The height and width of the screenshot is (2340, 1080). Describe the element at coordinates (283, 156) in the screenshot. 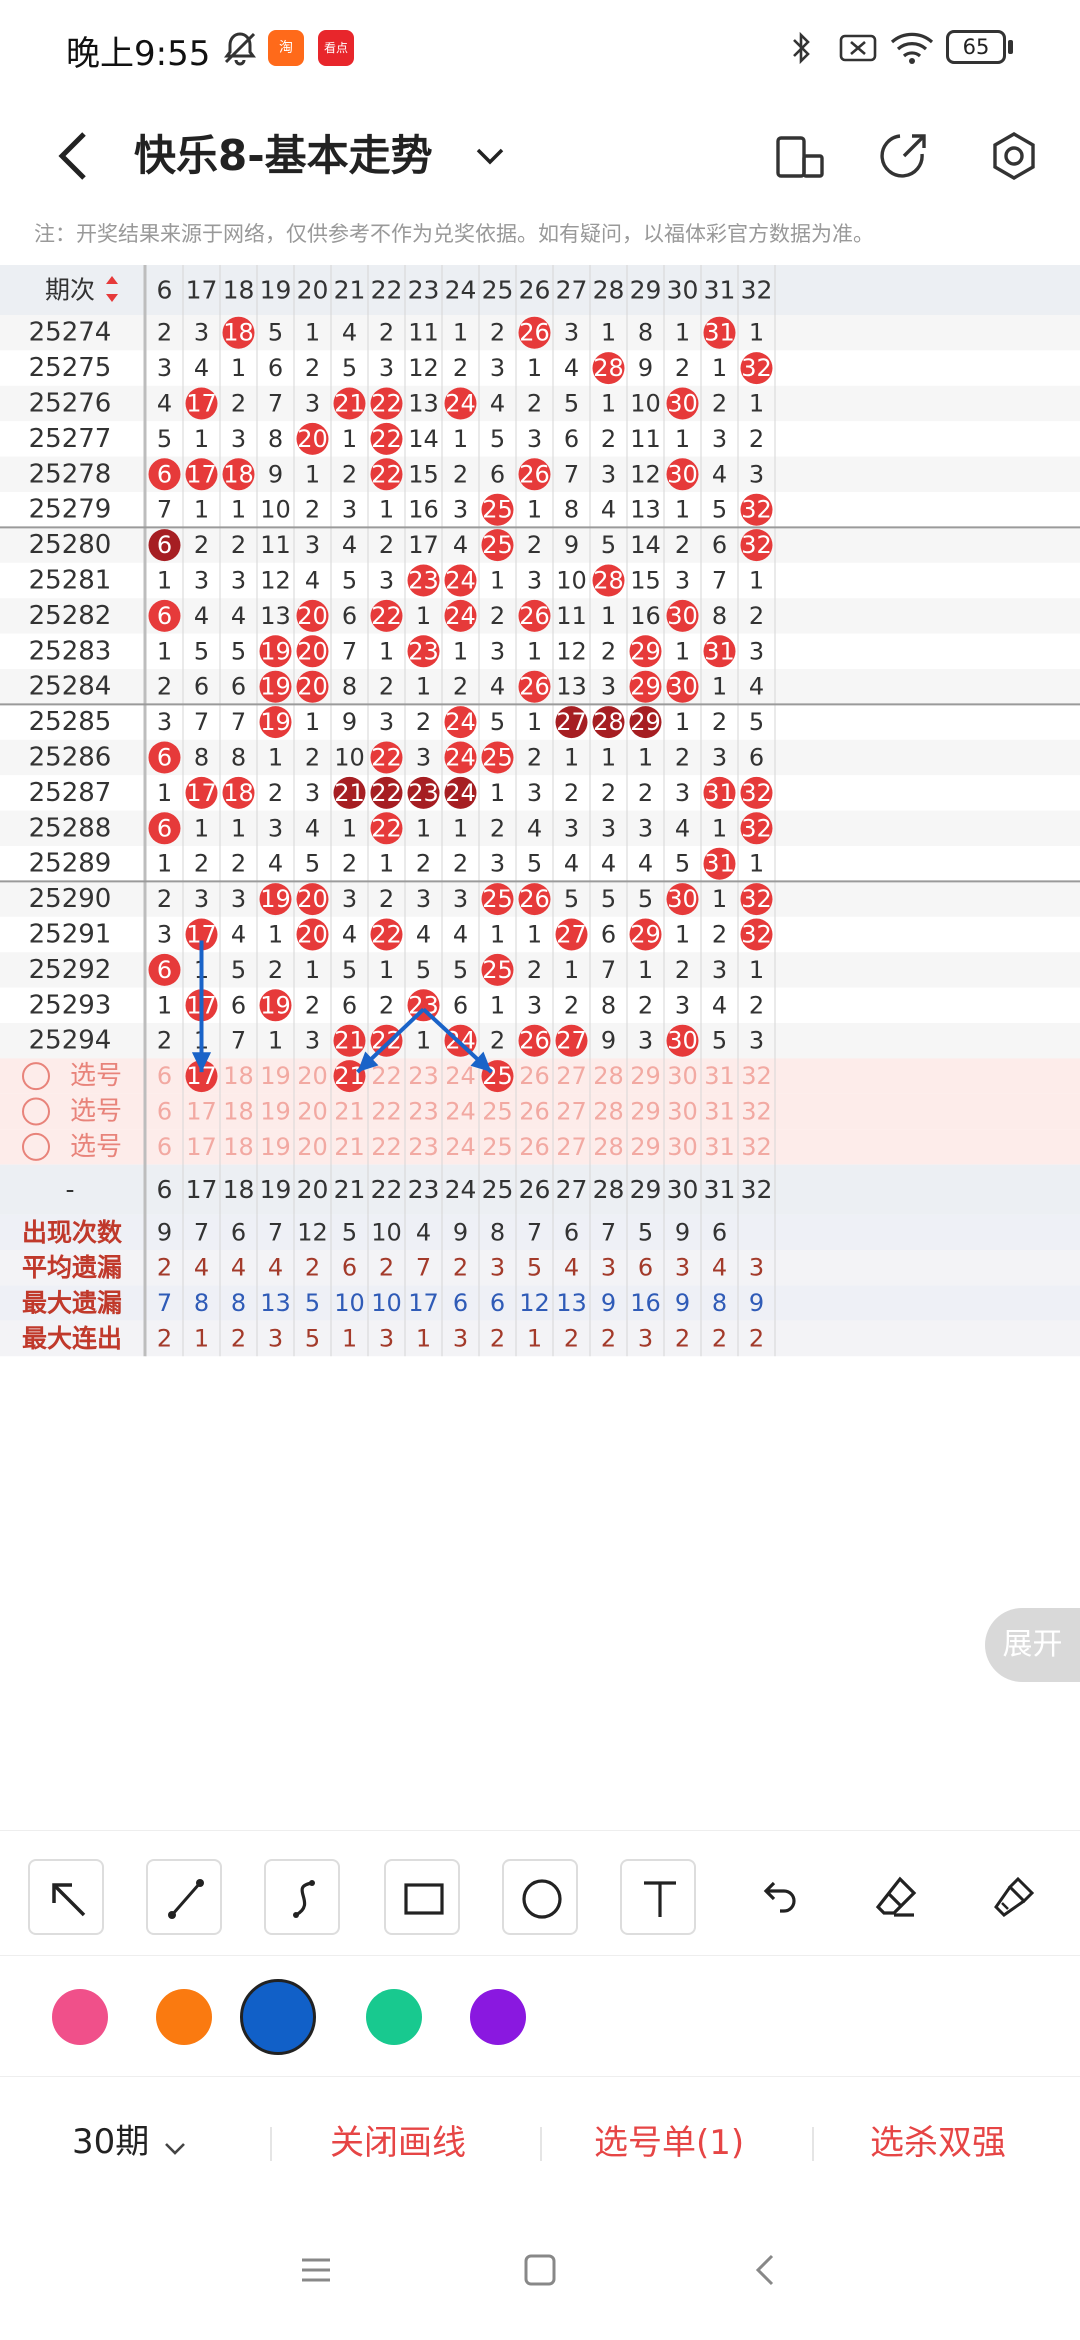

I see `page-title: 快乐8-基本走势` at that location.